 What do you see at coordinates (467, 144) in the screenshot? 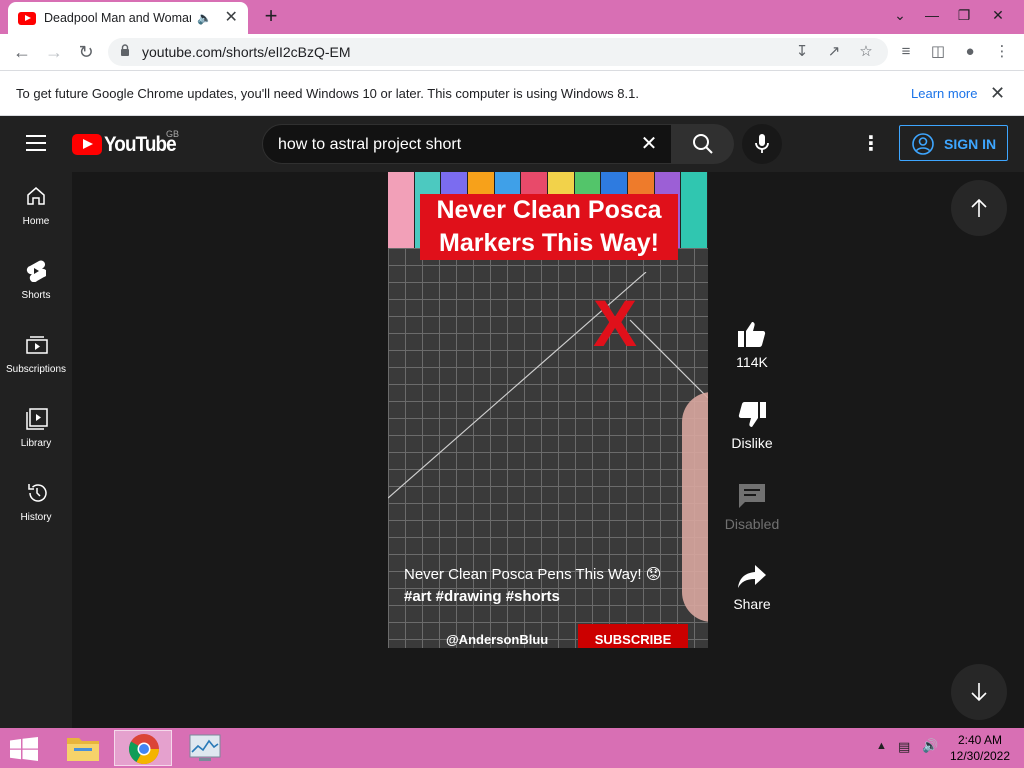
I see `search-input: how to astral project short ✕` at bounding box center [467, 144].